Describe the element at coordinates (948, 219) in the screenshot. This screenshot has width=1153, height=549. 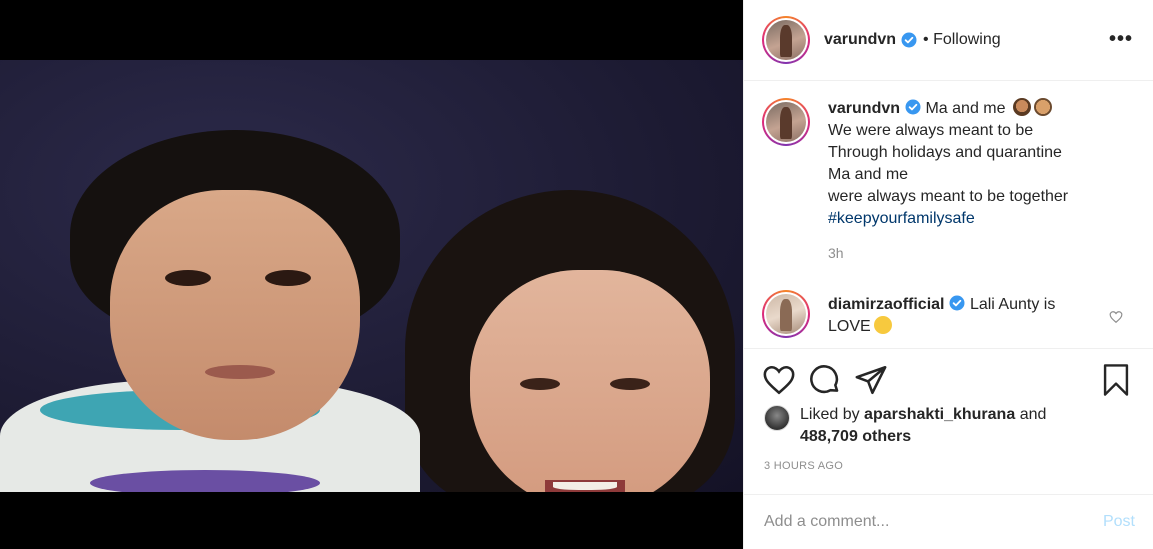
I see `caption-hashtag: #keepyourfamilysafe` at that location.